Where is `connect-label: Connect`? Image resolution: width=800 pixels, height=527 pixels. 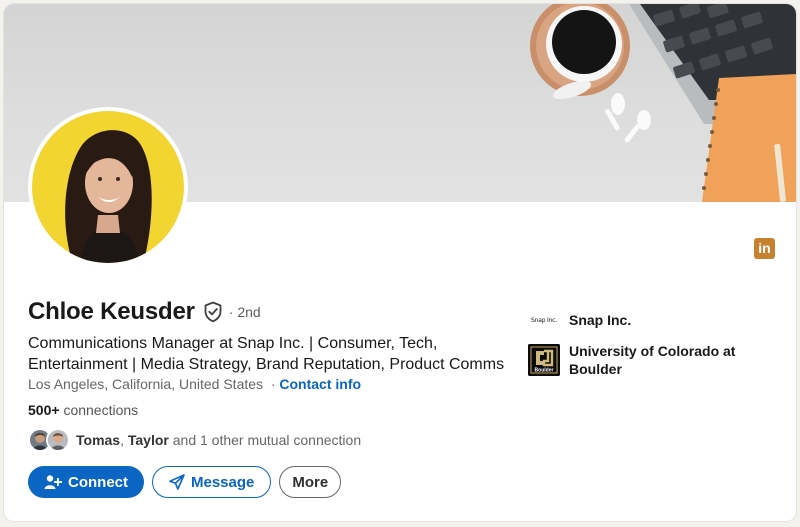
connect-label: Connect is located at coordinates (98, 482).